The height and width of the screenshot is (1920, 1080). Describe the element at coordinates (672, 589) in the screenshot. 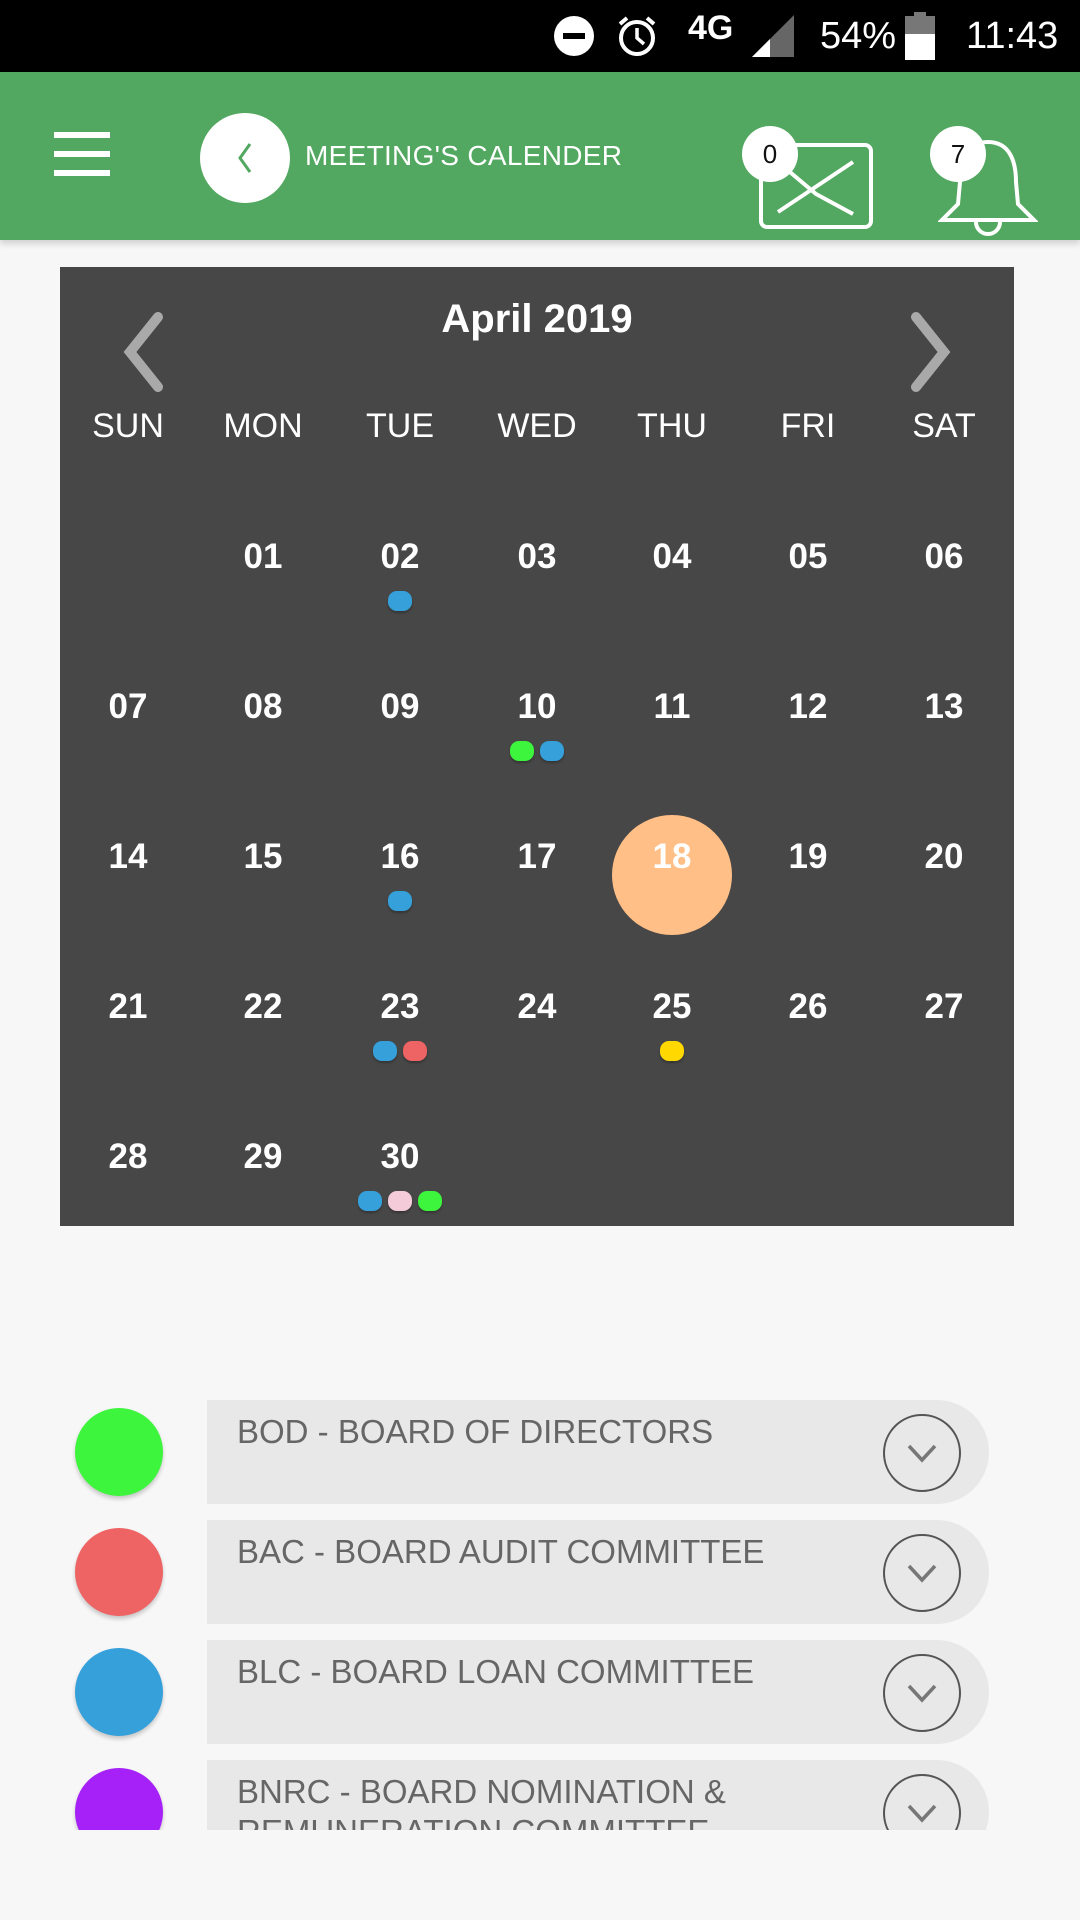

I see `day-cell: 04` at that location.